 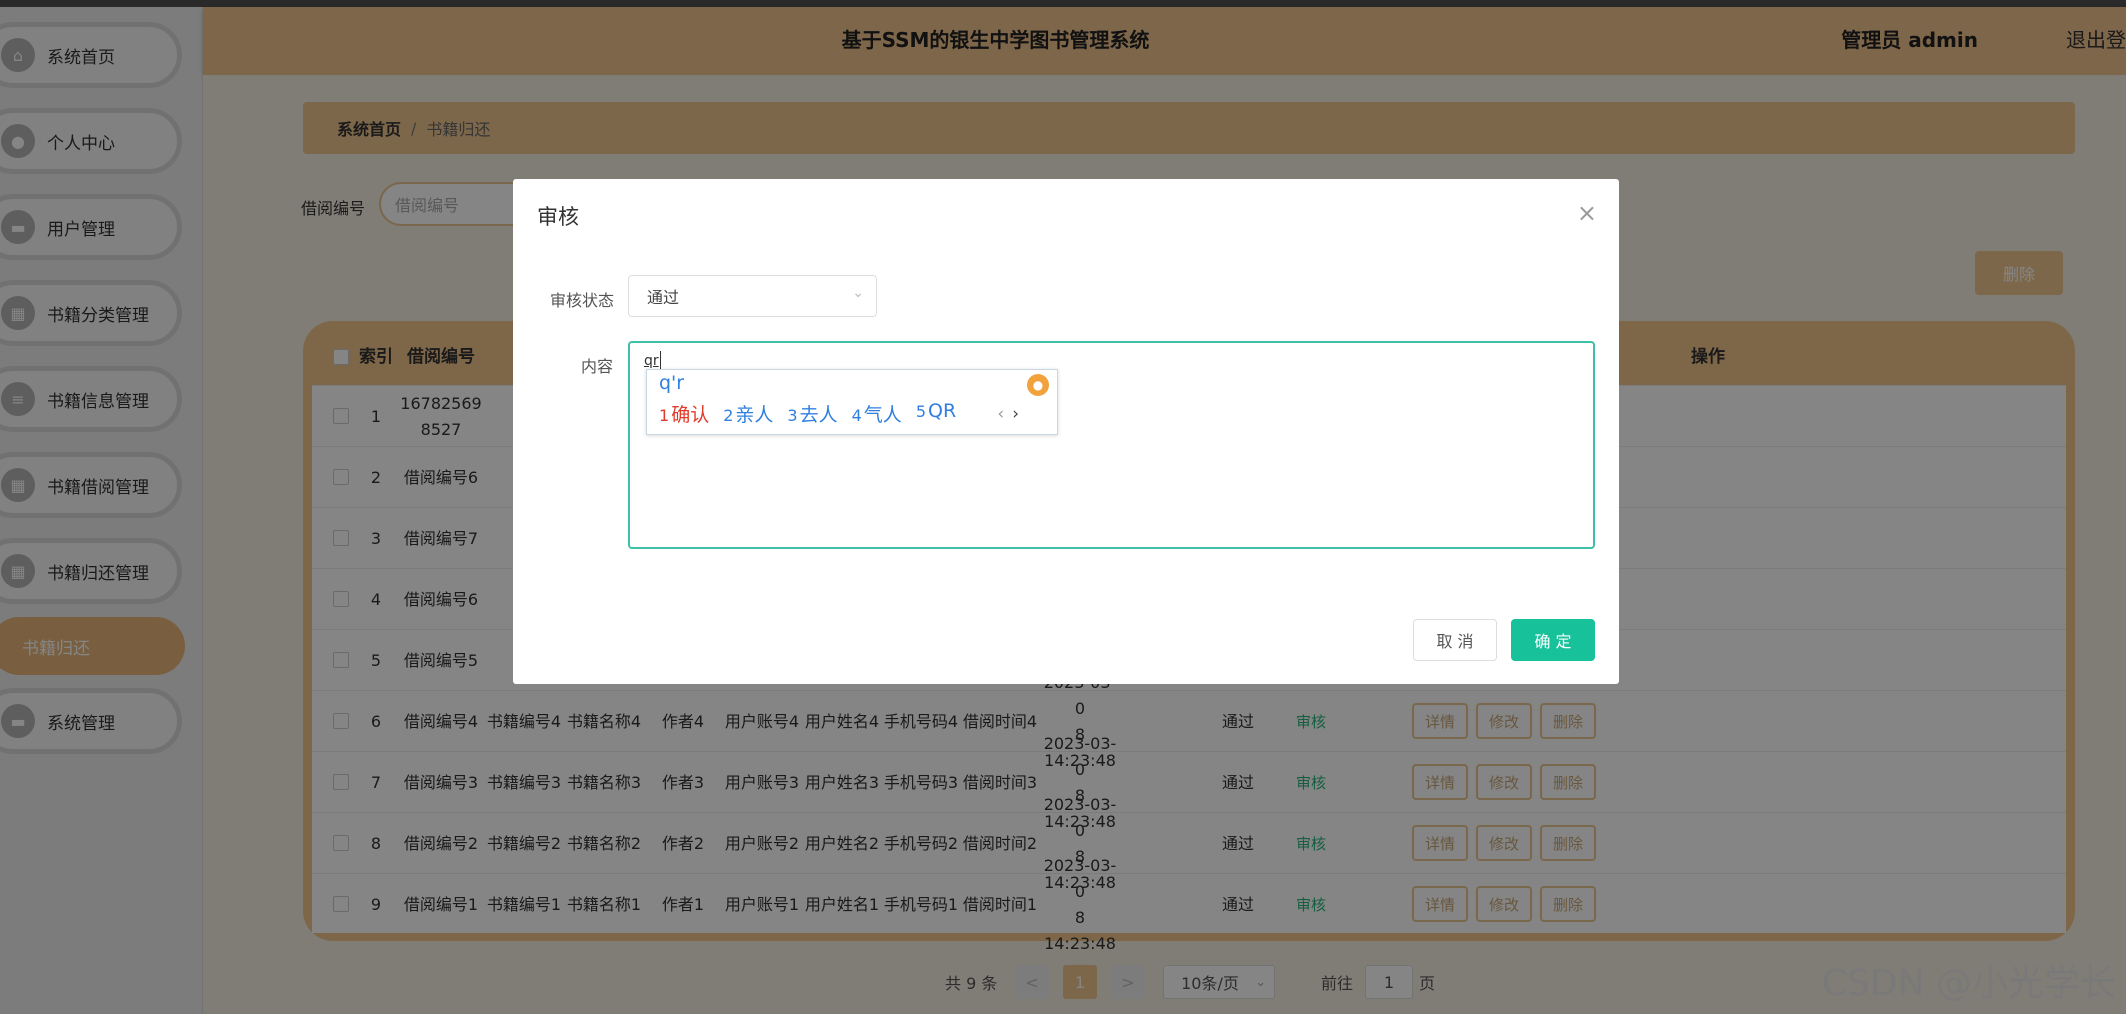 I want to click on ime-candidate-text: 亲人, so click(x=754, y=415).